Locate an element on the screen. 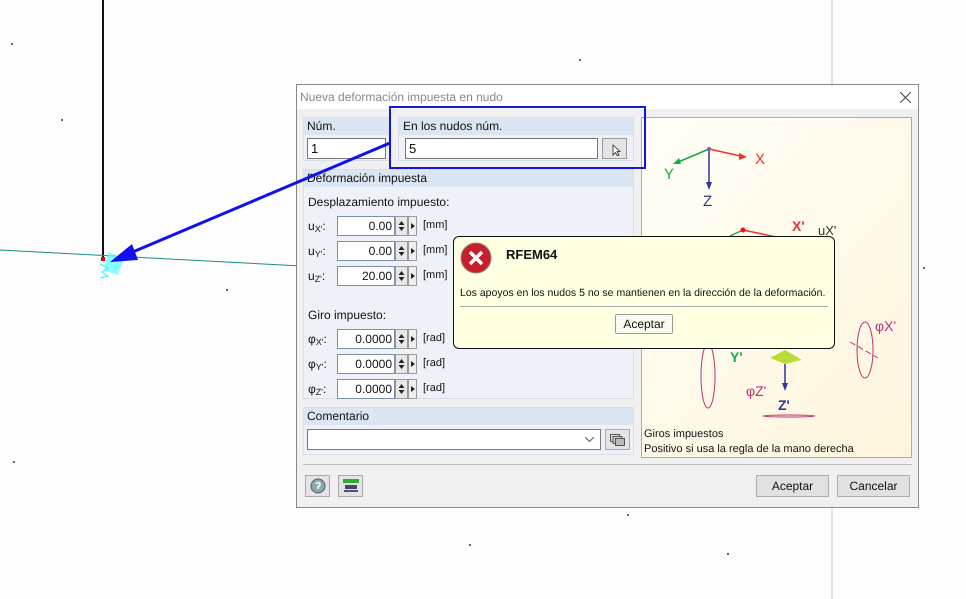  error-icon is located at coordinates (476, 258).